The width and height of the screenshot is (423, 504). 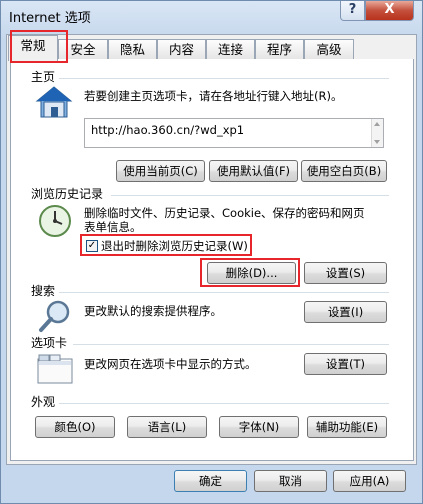 I want to click on colors-button: 颜色(O), so click(x=75, y=427).